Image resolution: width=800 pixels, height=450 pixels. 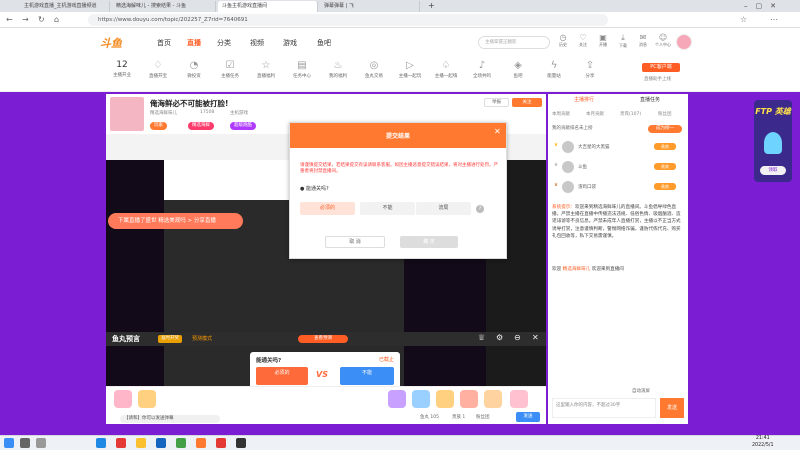 I want to click on tab-live-task: 直播任务, so click(x=650, y=99).